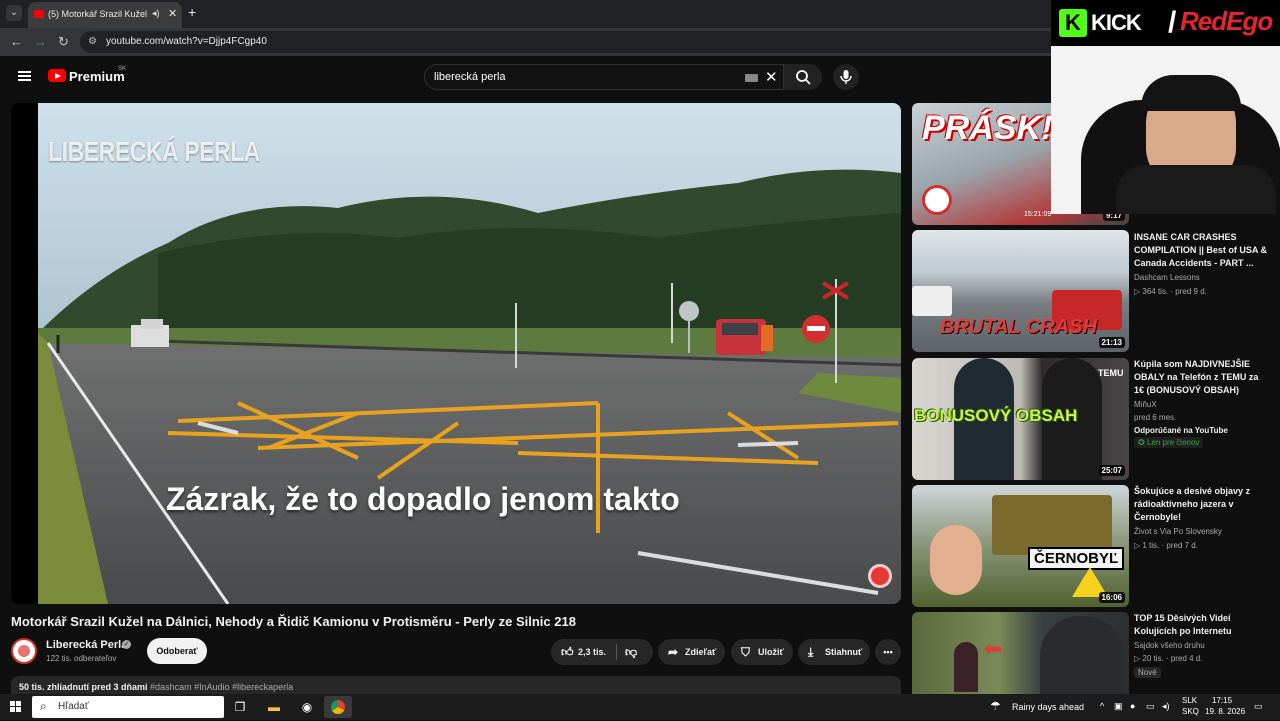  What do you see at coordinates (470, 77) in the screenshot?
I see `search-query: liberecká perla` at bounding box center [470, 77].